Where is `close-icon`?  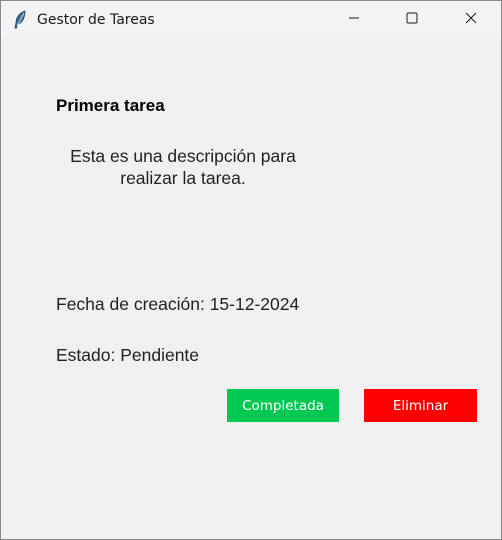
close-icon is located at coordinates (471, 20).